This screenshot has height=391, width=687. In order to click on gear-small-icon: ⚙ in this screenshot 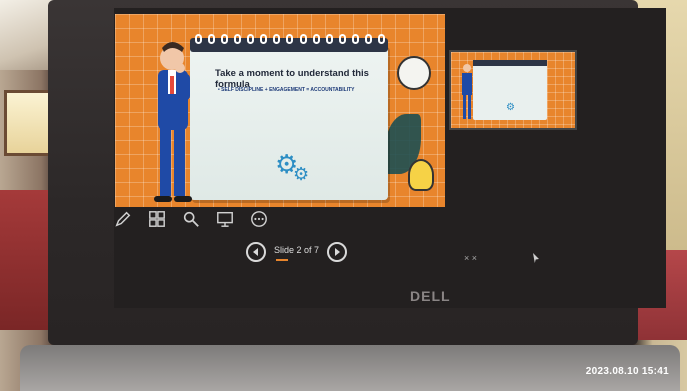, I will do `click(301, 174)`.